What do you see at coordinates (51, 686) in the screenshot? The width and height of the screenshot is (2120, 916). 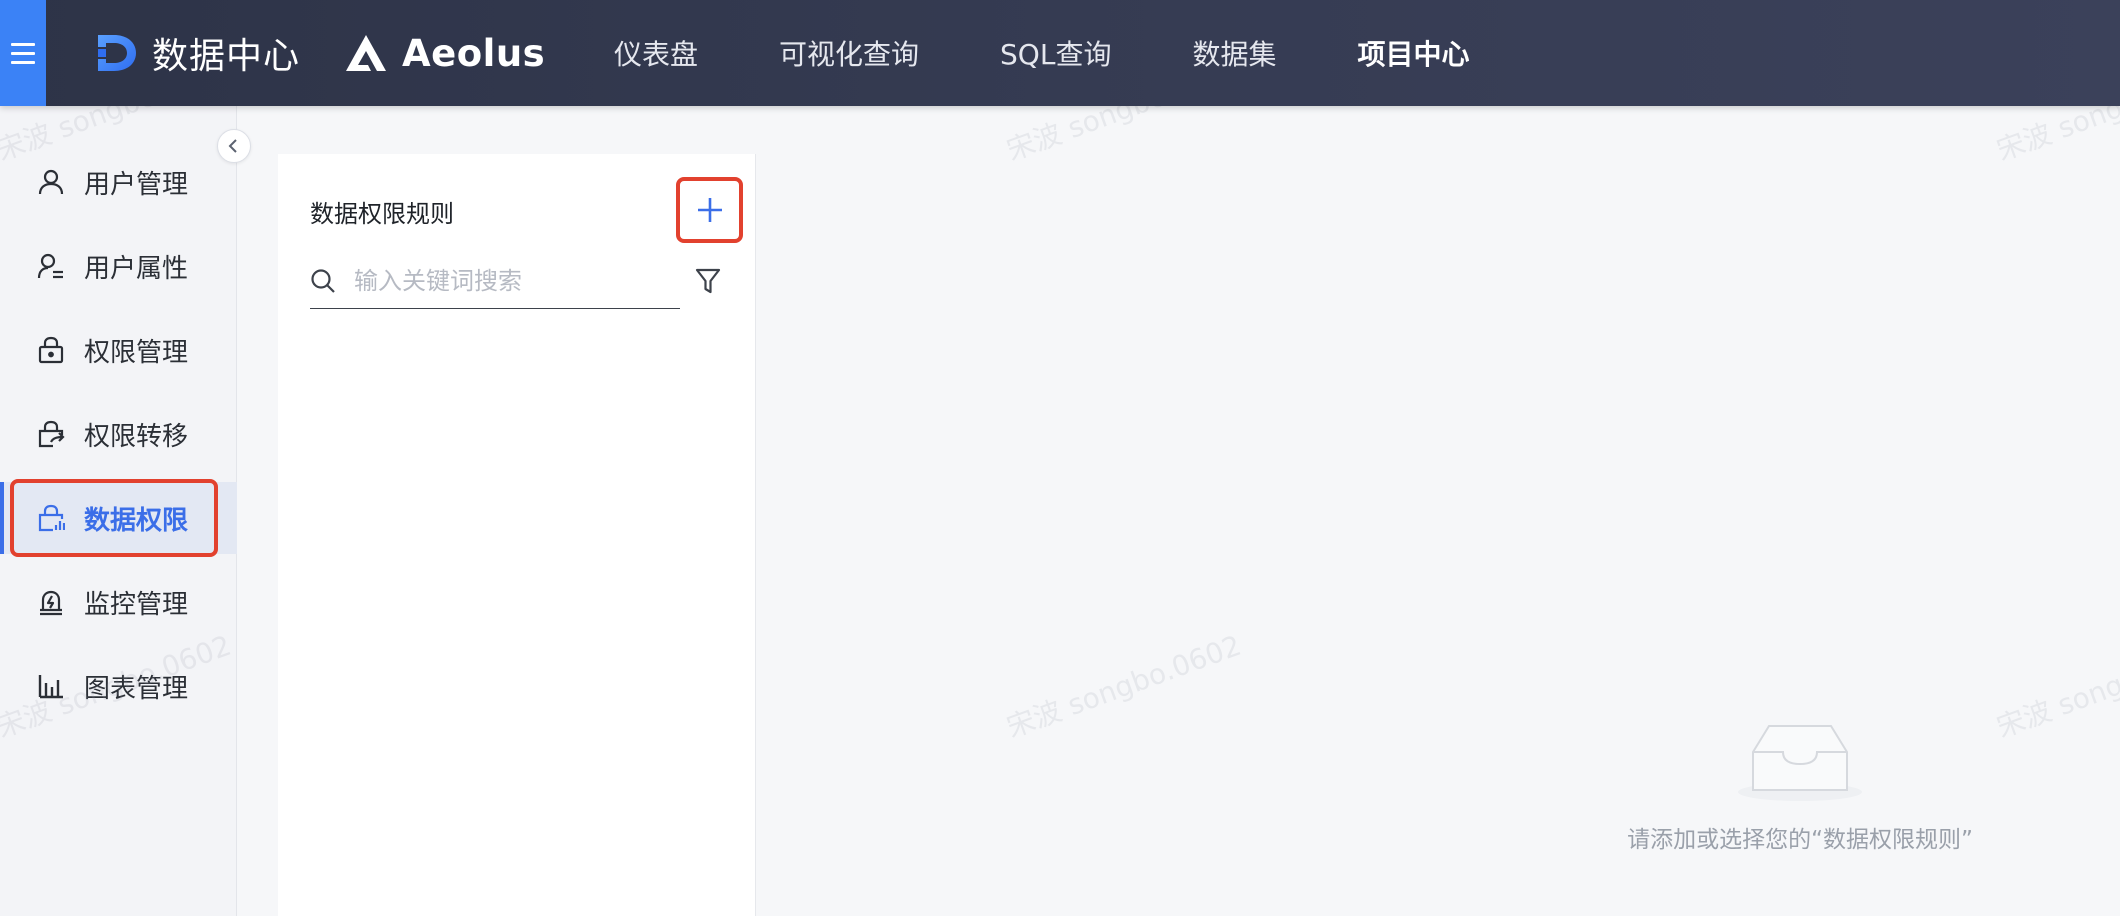 I see `chart-icon` at bounding box center [51, 686].